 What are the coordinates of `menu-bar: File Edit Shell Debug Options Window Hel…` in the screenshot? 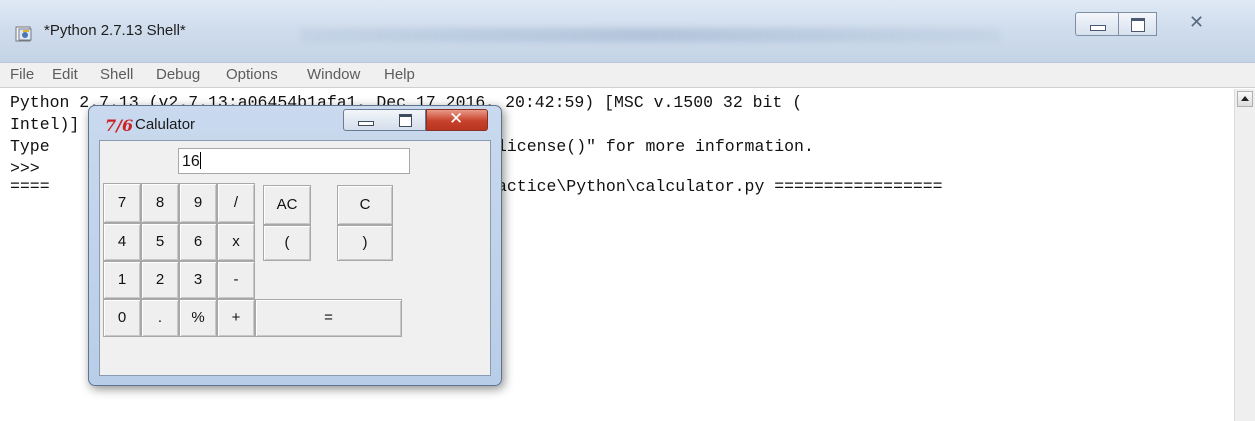 It's located at (627, 75).